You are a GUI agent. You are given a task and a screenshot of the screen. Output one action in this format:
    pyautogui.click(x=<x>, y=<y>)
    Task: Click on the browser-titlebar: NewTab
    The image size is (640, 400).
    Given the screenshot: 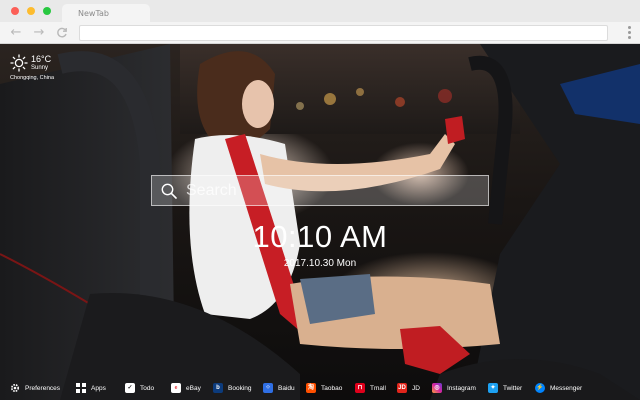 What is the action you would take?
    pyautogui.click(x=320, y=11)
    